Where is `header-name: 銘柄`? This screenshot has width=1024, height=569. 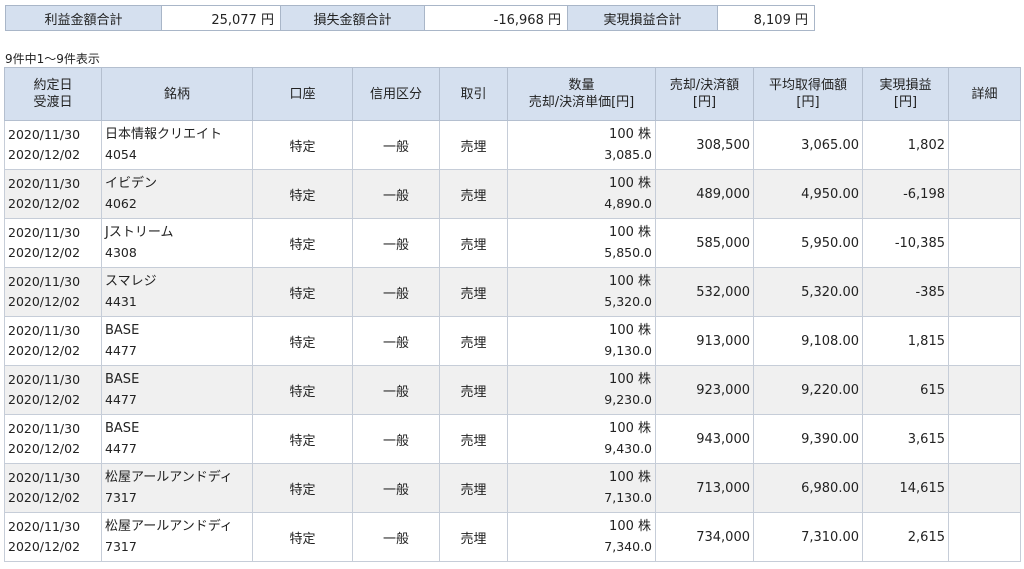 header-name: 銘柄 is located at coordinates (177, 94).